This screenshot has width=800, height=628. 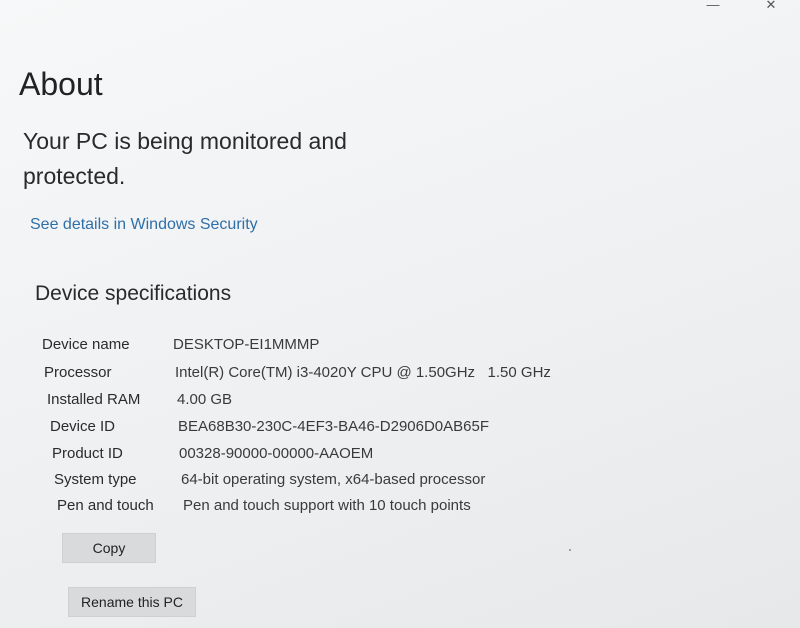 What do you see at coordinates (105, 505) in the screenshot?
I see `spec-label: Pen and touch` at bounding box center [105, 505].